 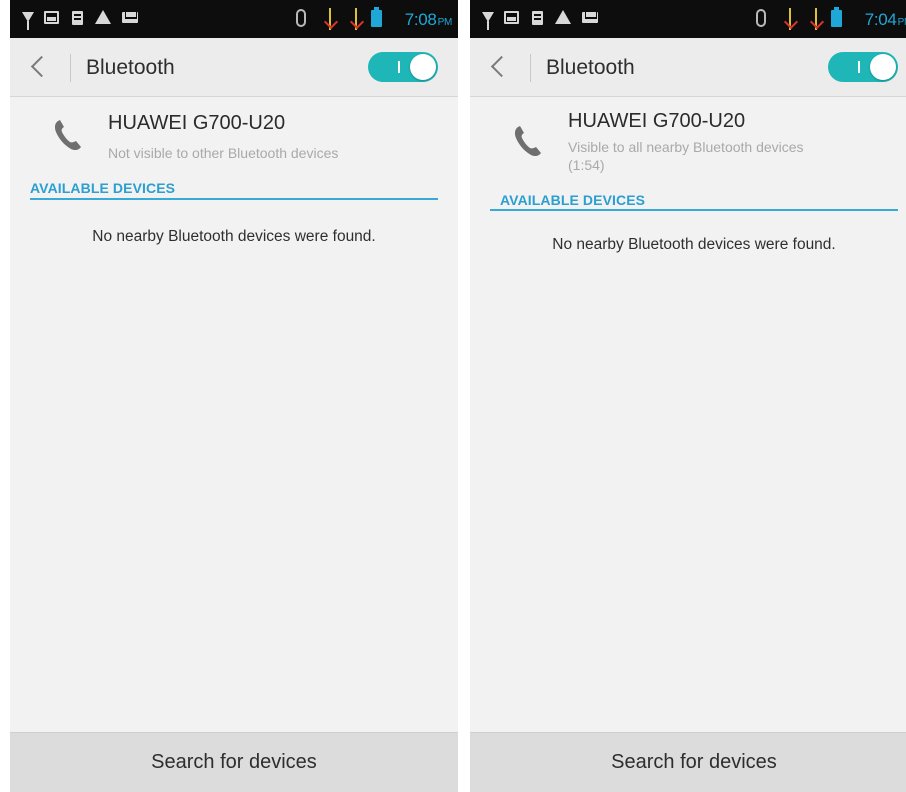 I want to click on status-time: 7:04PM, so click(x=885, y=20).